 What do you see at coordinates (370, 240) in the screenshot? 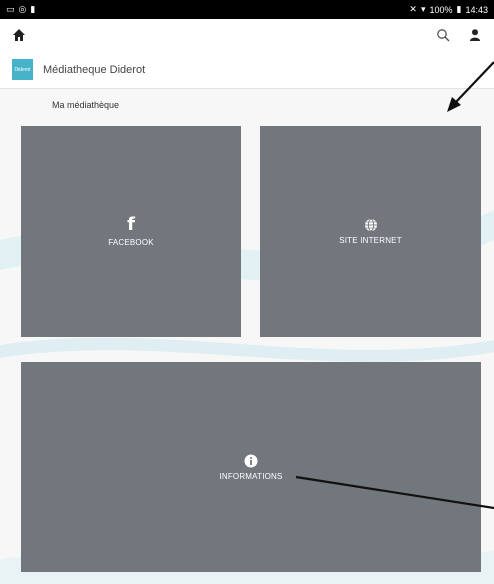
I see `tile-site-internet-label: SITE INTERNET` at bounding box center [370, 240].